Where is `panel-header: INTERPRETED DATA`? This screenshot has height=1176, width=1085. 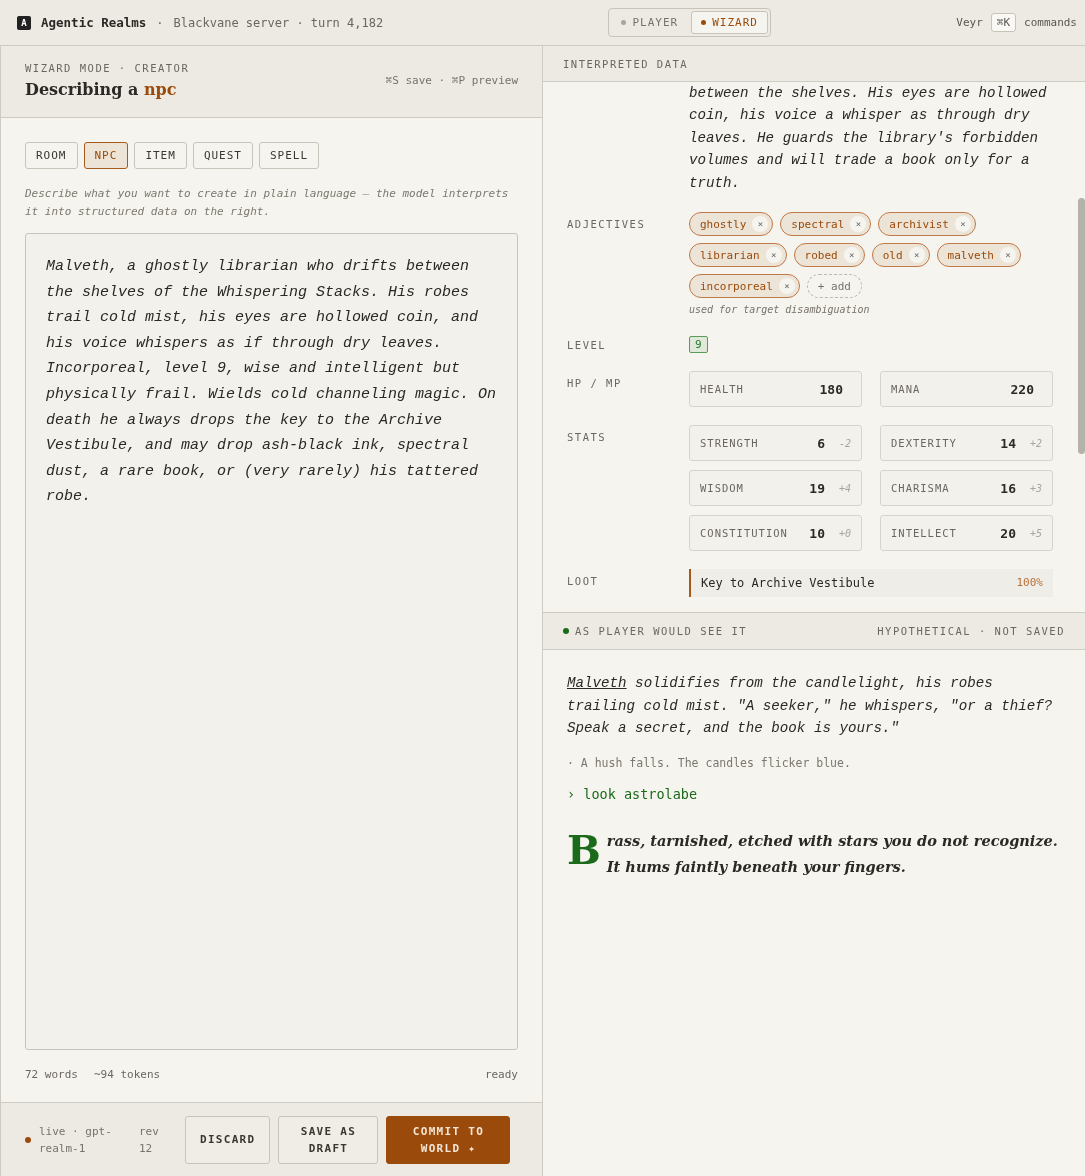 panel-header: INTERPRETED DATA is located at coordinates (814, 64).